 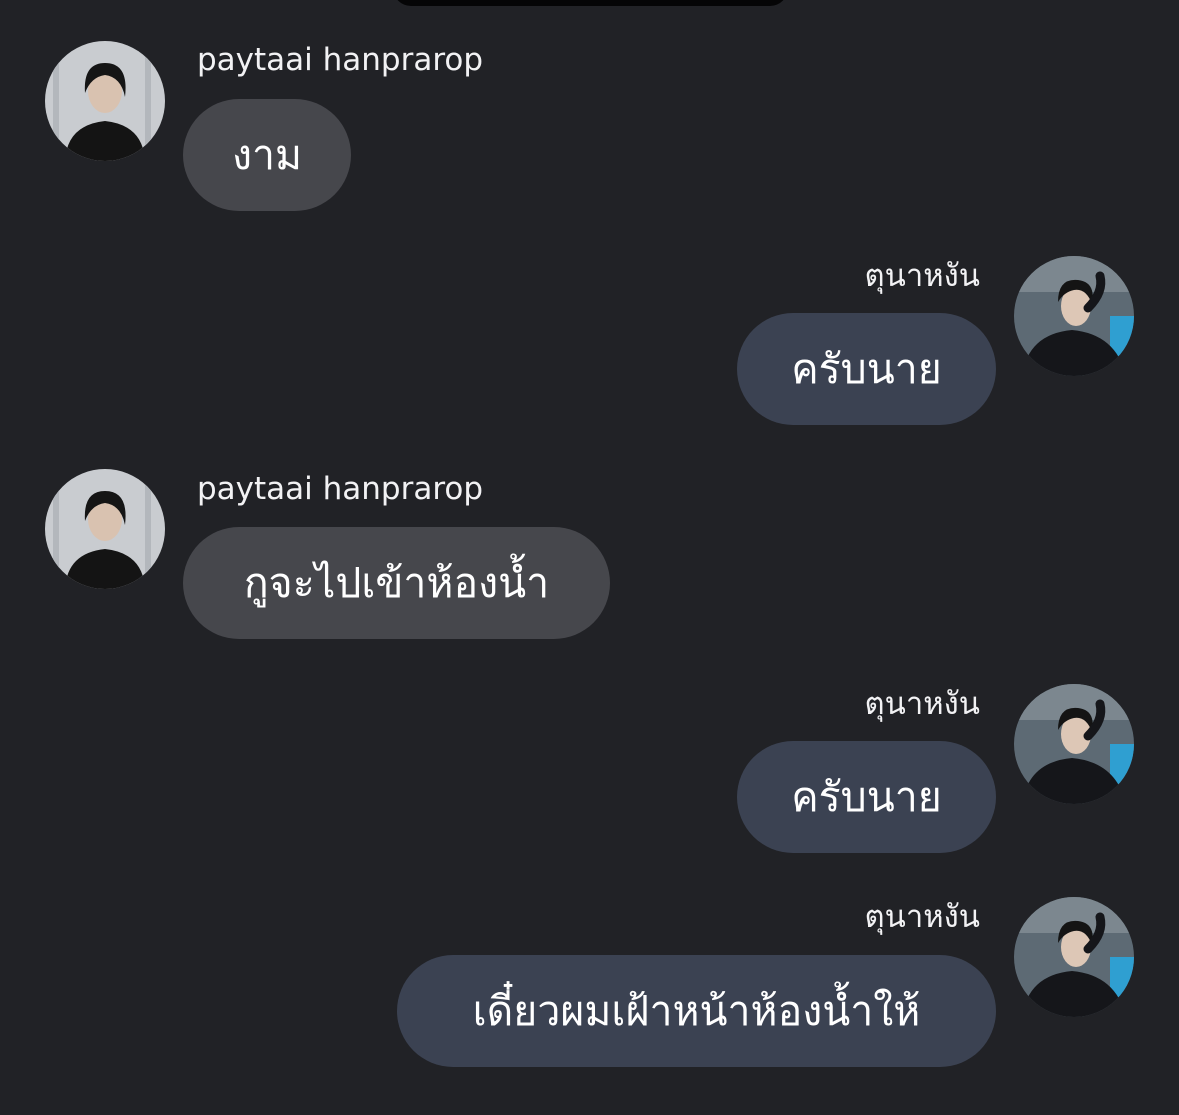 I want to click on message-bubble-outgoing: เดี๋ยวผมเฝ้าหน้าห้องน้ำให้, so click(x=696, y=1011).